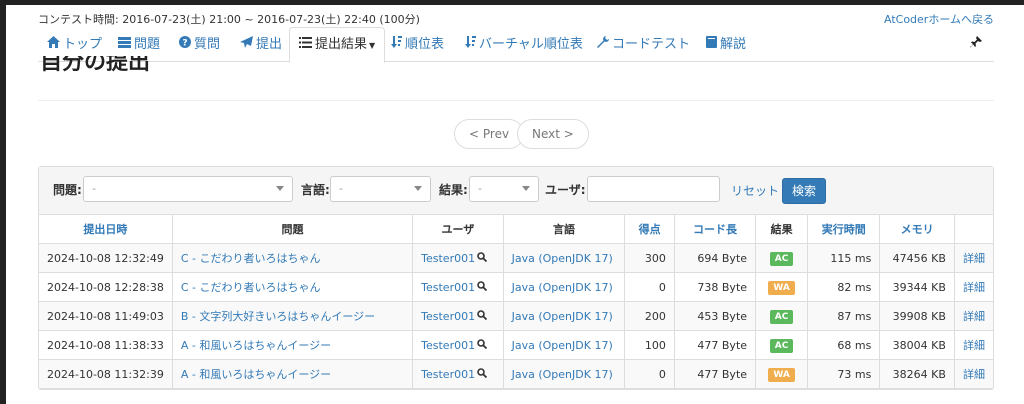 Image resolution: width=1024 pixels, height=404 pixels. I want to click on title-divider, so click(516, 100).